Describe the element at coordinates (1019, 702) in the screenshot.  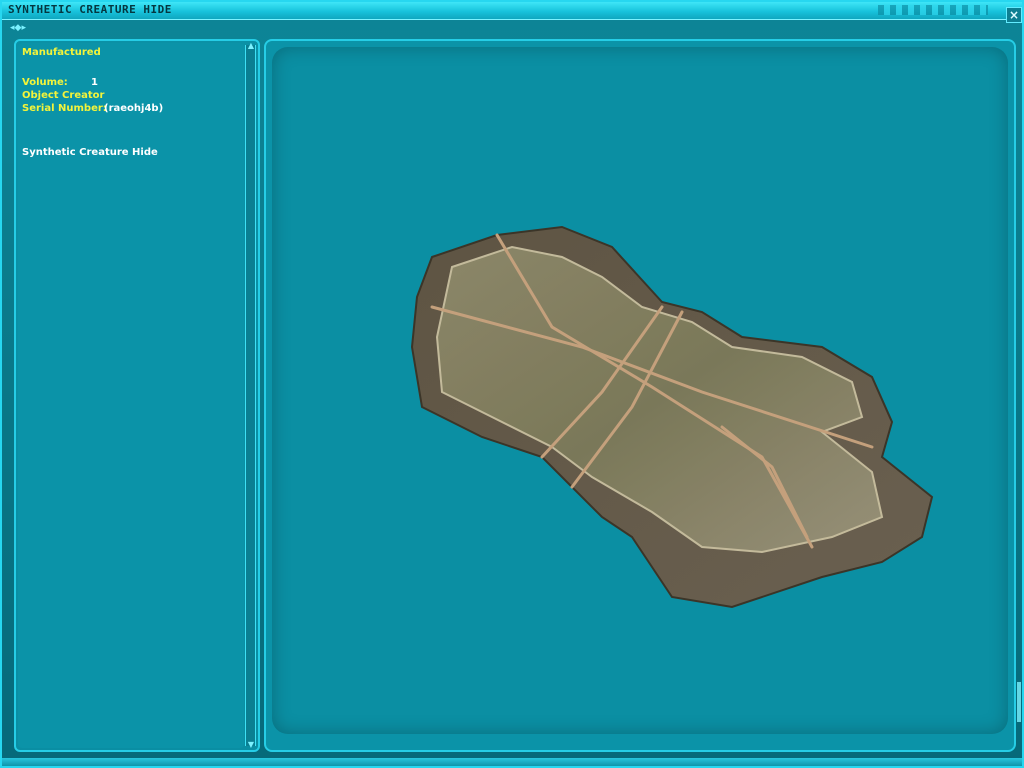
I see `resize-handle` at that location.